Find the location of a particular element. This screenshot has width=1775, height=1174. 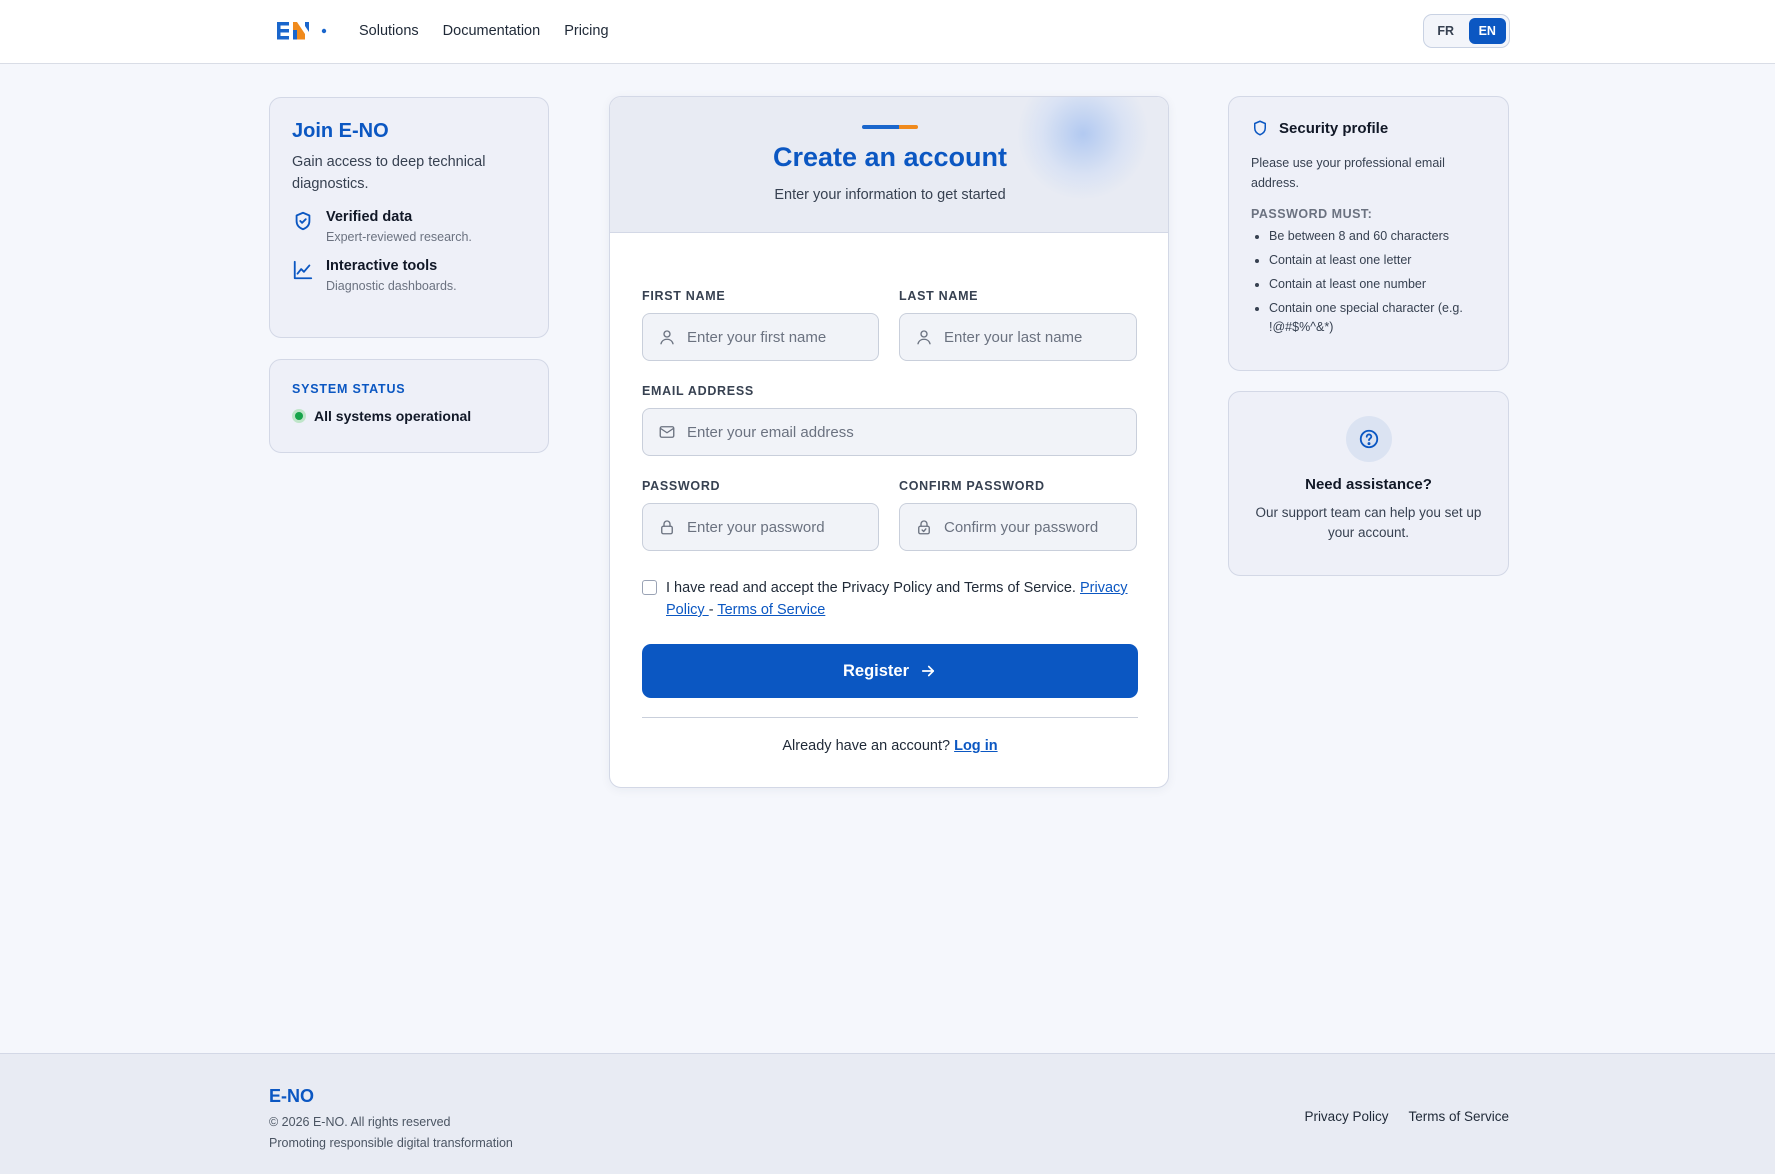

feature-desc: Diagnostic dashboards. is located at coordinates (391, 286).